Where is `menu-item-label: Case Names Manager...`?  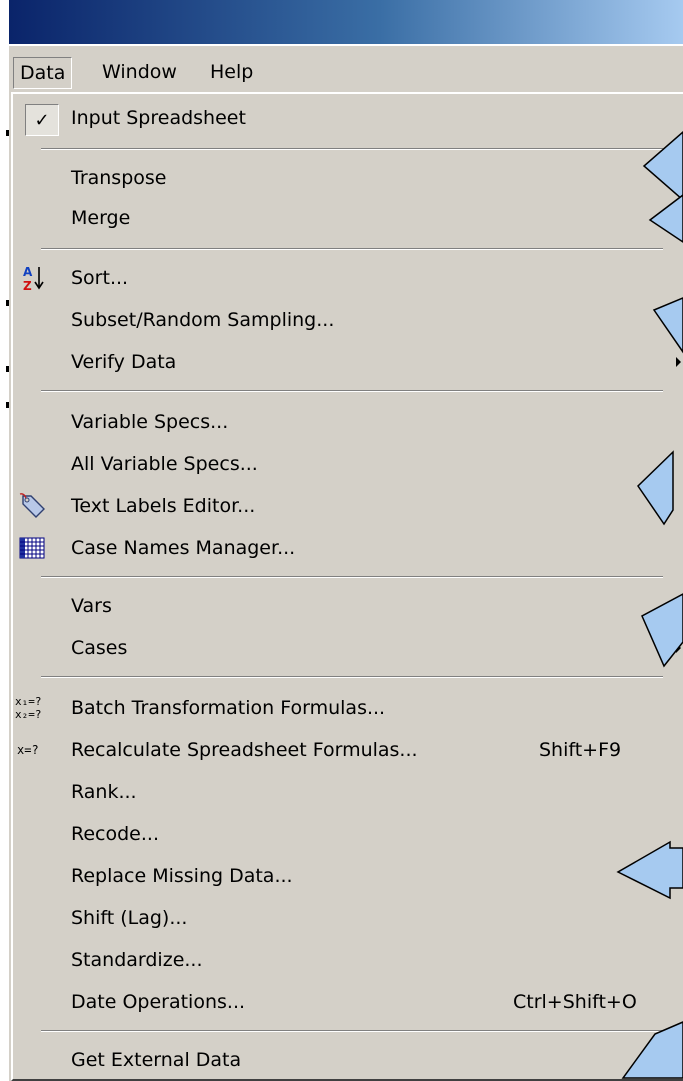
menu-item-label: Case Names Manager... is located at coordinates (183, 548).